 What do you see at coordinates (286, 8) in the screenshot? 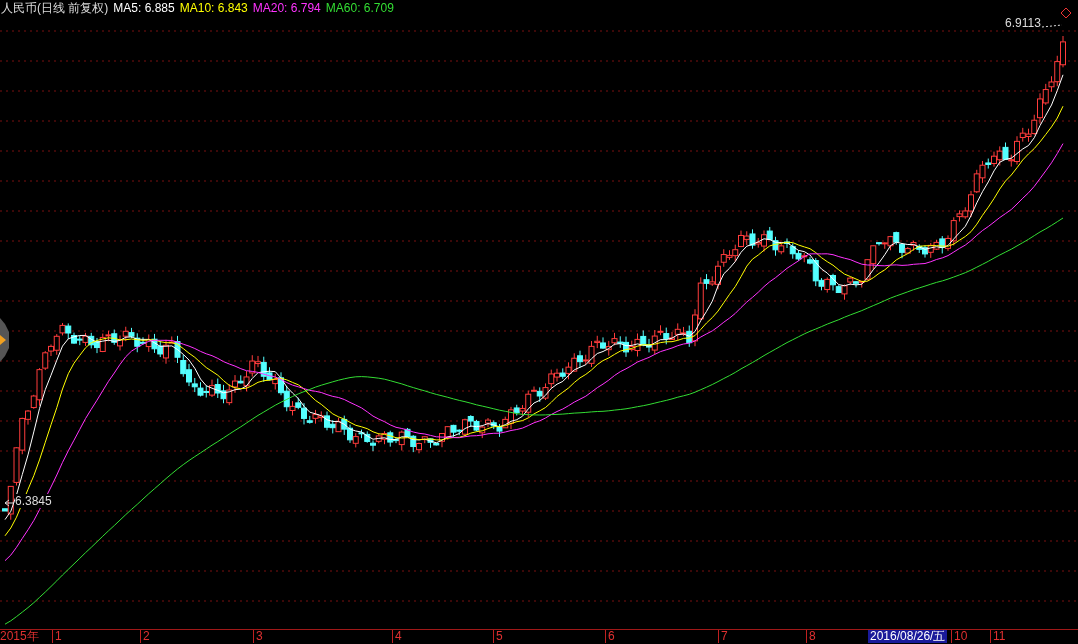
I see `moving-average-value: MA20: 6.794` at bounding box center [286, 8].